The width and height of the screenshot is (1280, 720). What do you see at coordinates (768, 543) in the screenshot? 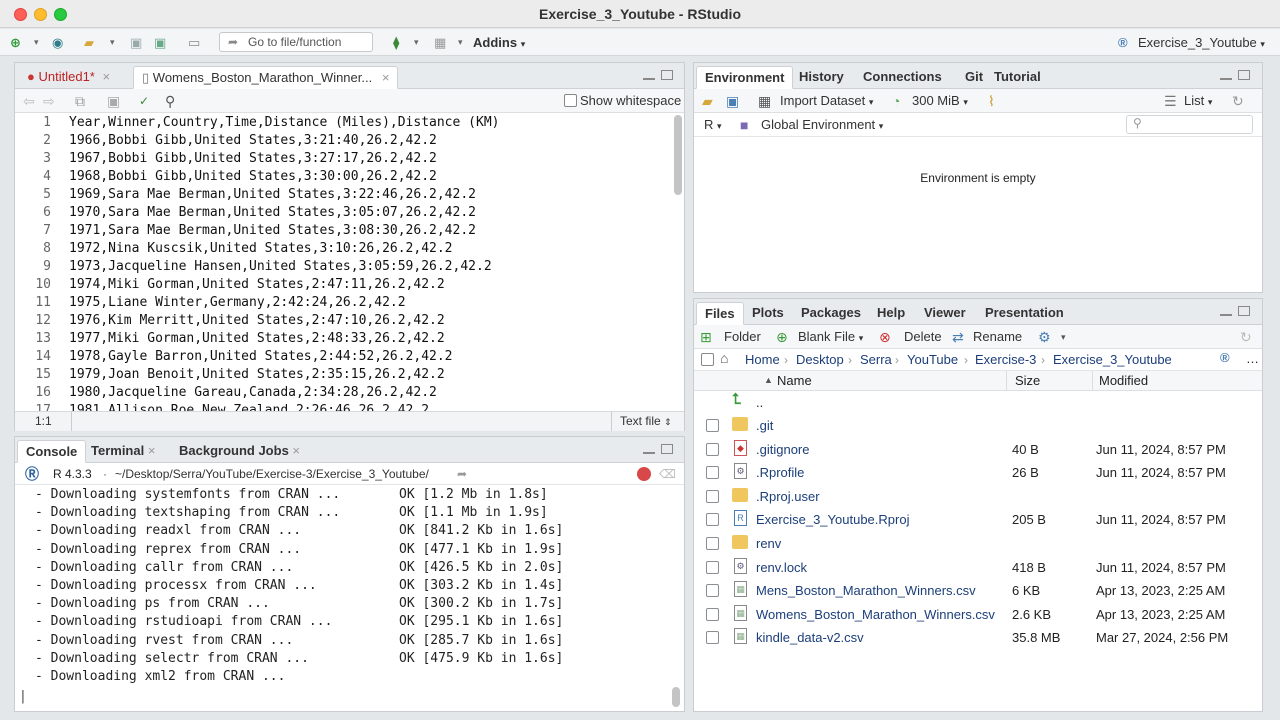
I see `file-name-link: renv` at bounding box center [768, 543].